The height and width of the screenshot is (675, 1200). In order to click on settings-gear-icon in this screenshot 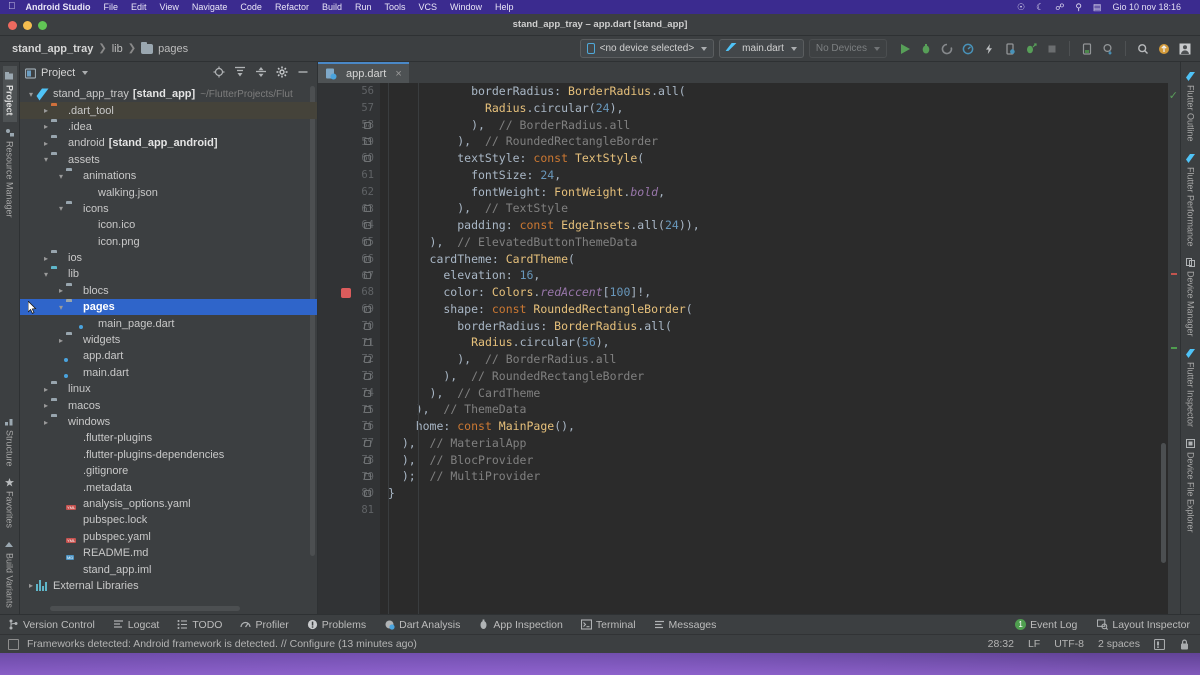, I will do `click(282, 73)`.